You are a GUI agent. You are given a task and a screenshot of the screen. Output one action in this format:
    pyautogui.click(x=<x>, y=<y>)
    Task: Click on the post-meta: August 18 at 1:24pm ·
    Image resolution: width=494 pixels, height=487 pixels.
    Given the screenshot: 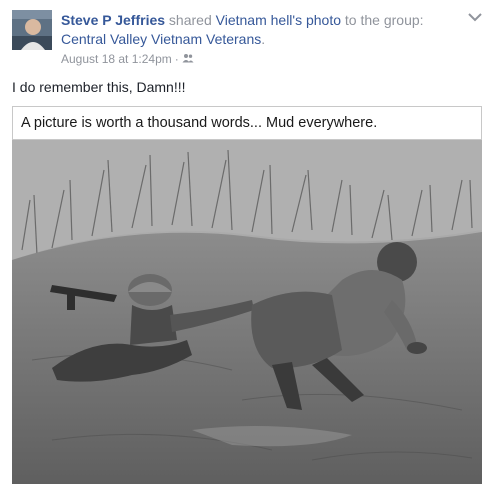 What is the action you would take?
    pyautogui.click(x=127, y=59)
    